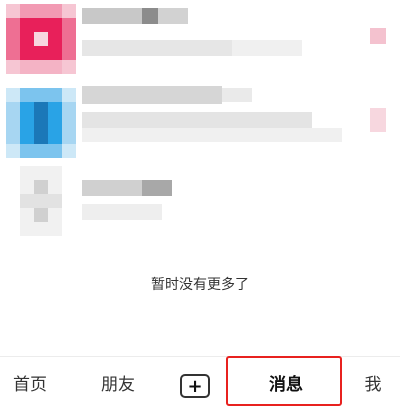 Image resolution: width=400 pixels, height=413 pixels. What do you see at coordinates (200, 285) in the screenshot?
I see `no-more-tip: 暂时没有更多了` at bounding box center [200, 285].